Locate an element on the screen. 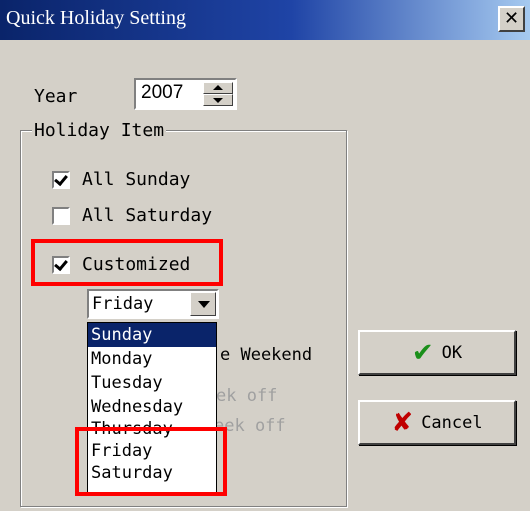 This screenshot has width=530, height=511. cancel-label: Cancel is located at coordinates (452, 422).